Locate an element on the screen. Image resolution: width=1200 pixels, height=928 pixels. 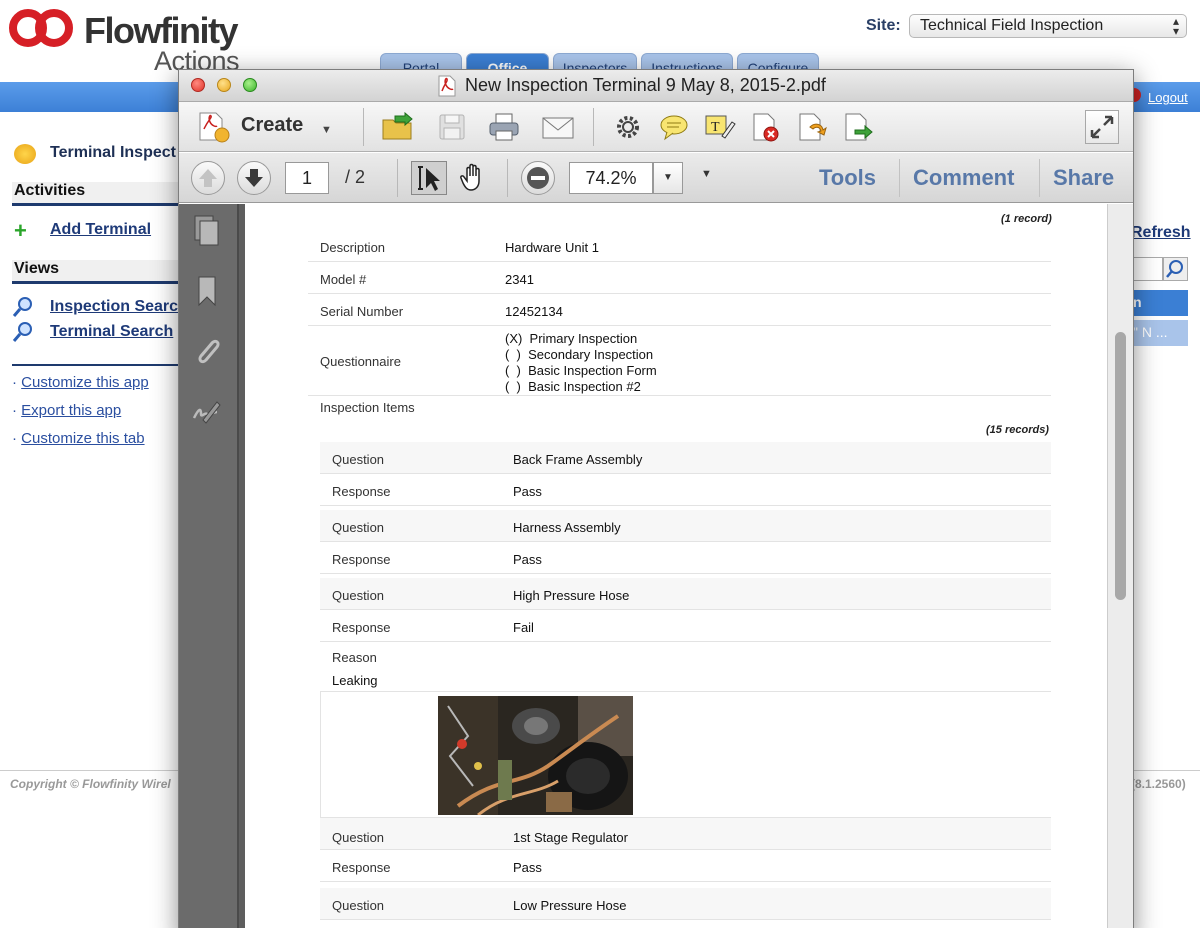
create-pdf-icon is located at coordinates (214, 127).